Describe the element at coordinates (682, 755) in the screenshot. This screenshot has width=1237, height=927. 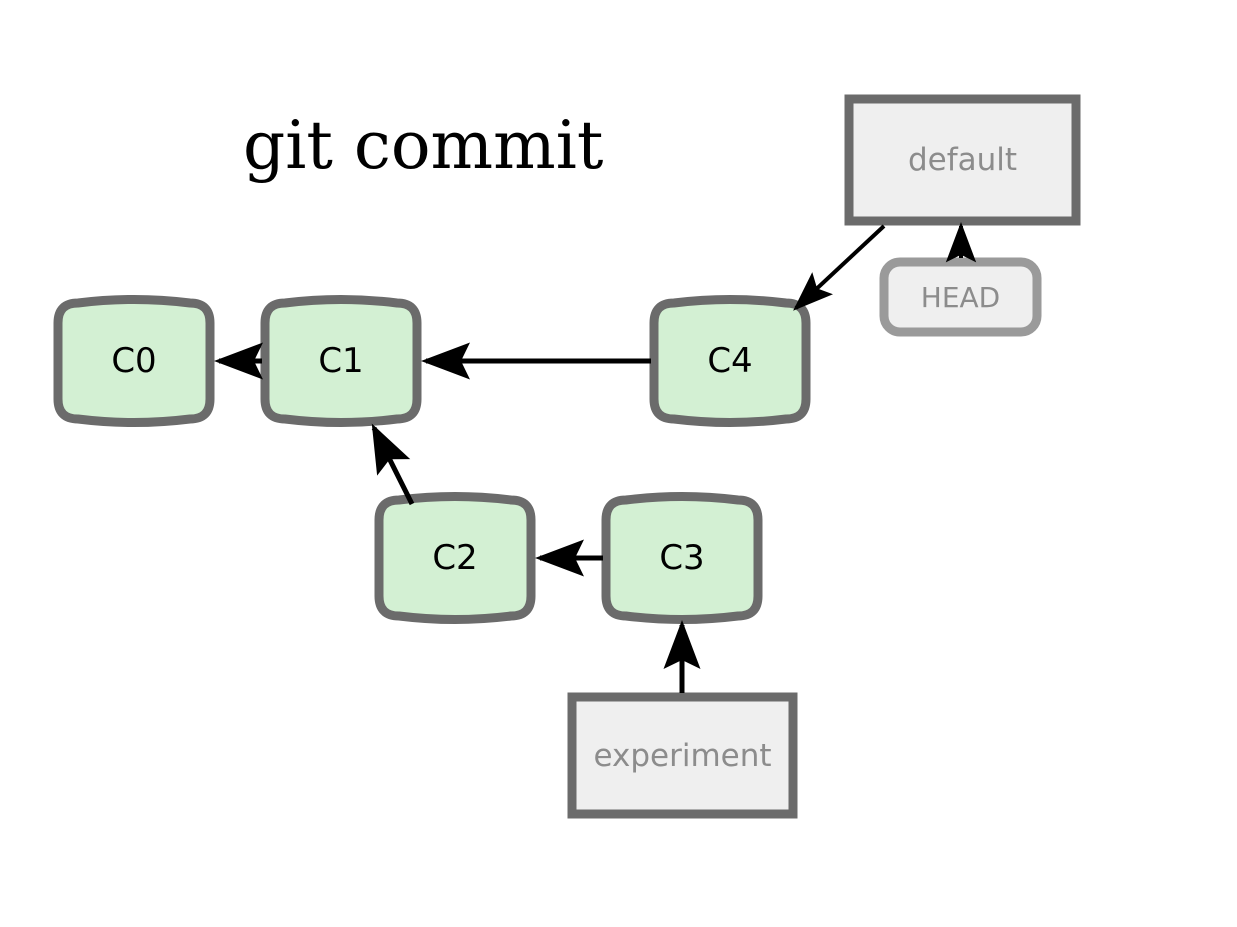
I see `branch-box-experiment` at that location.